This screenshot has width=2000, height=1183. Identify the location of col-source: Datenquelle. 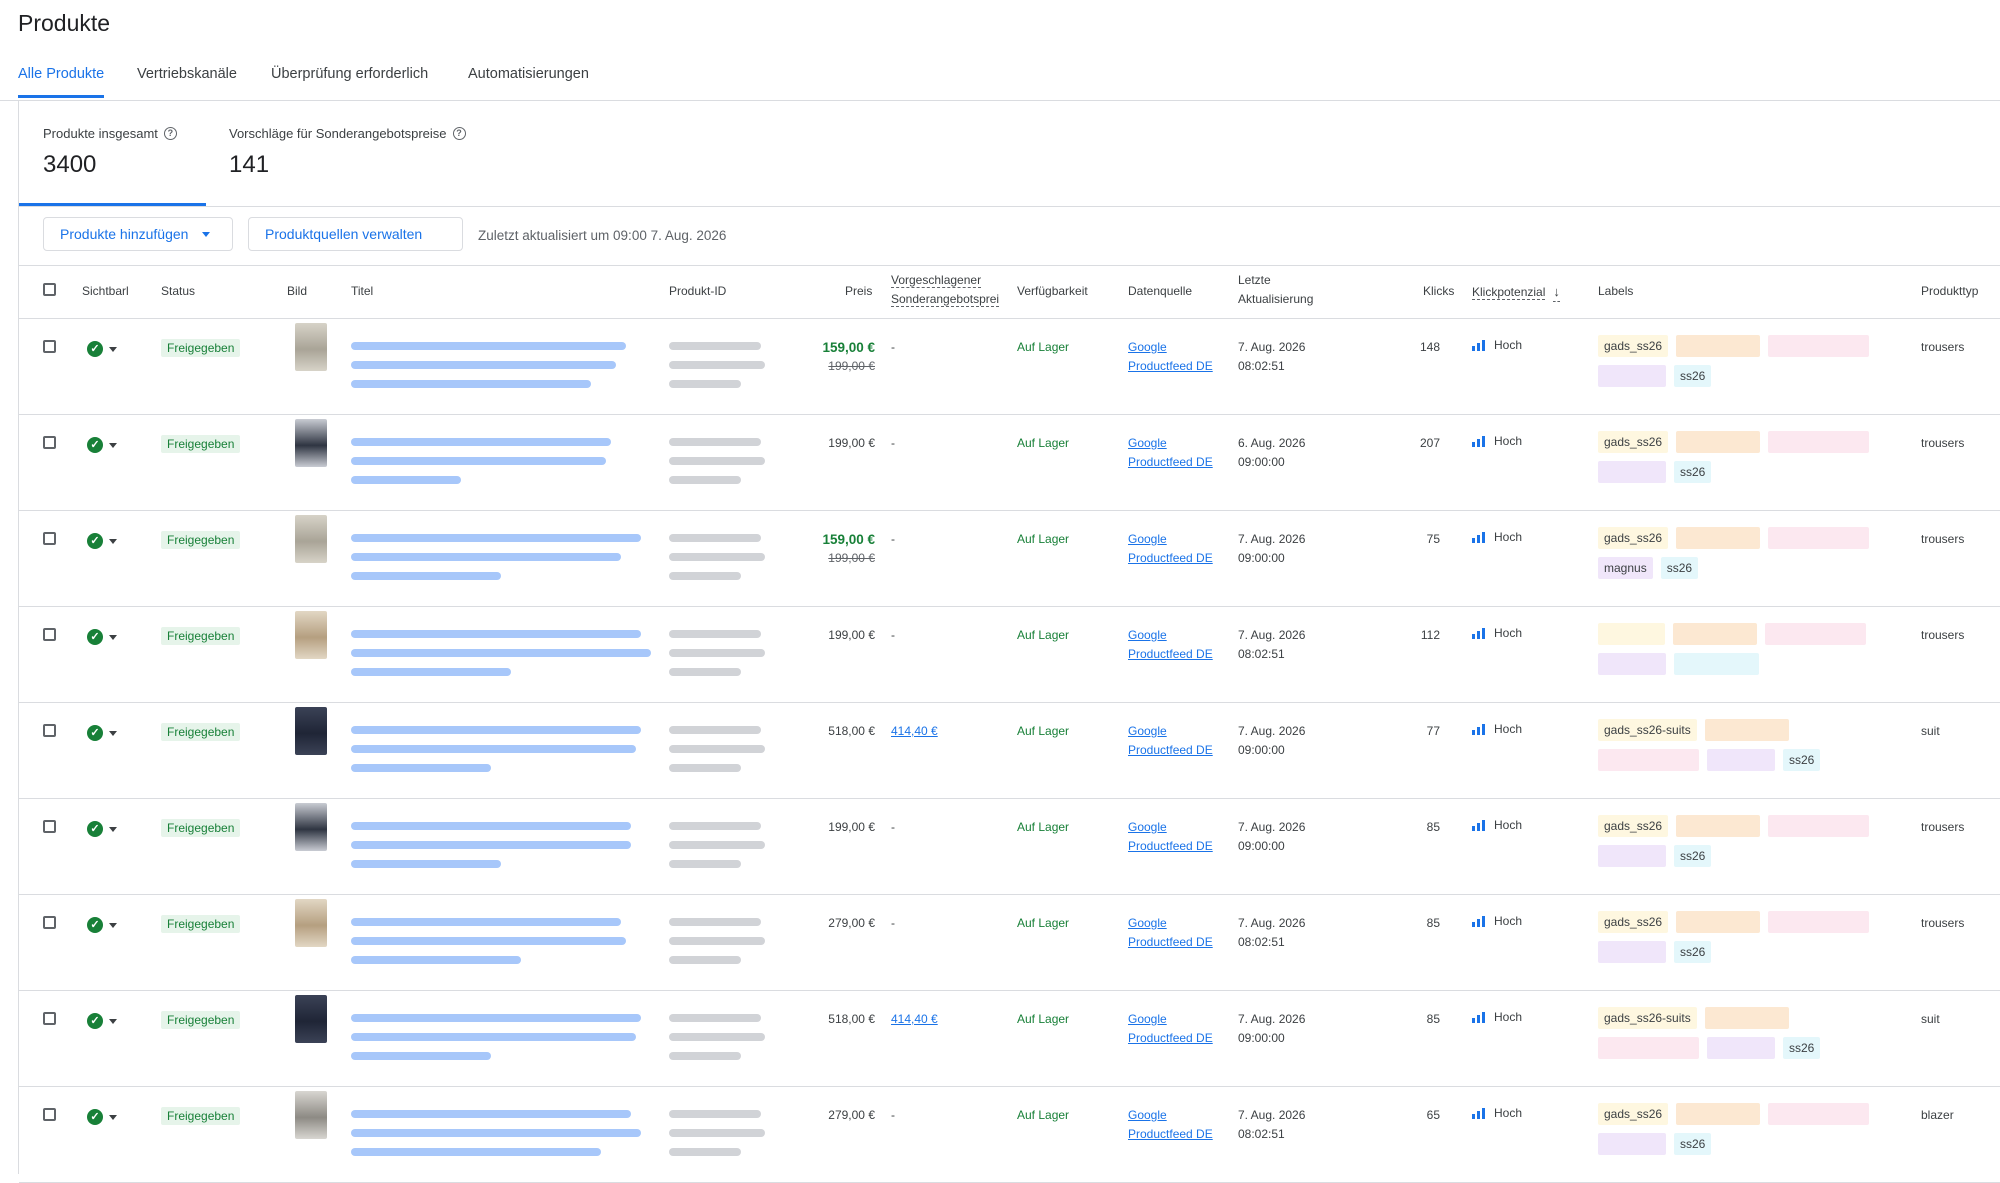
(1160, 291).